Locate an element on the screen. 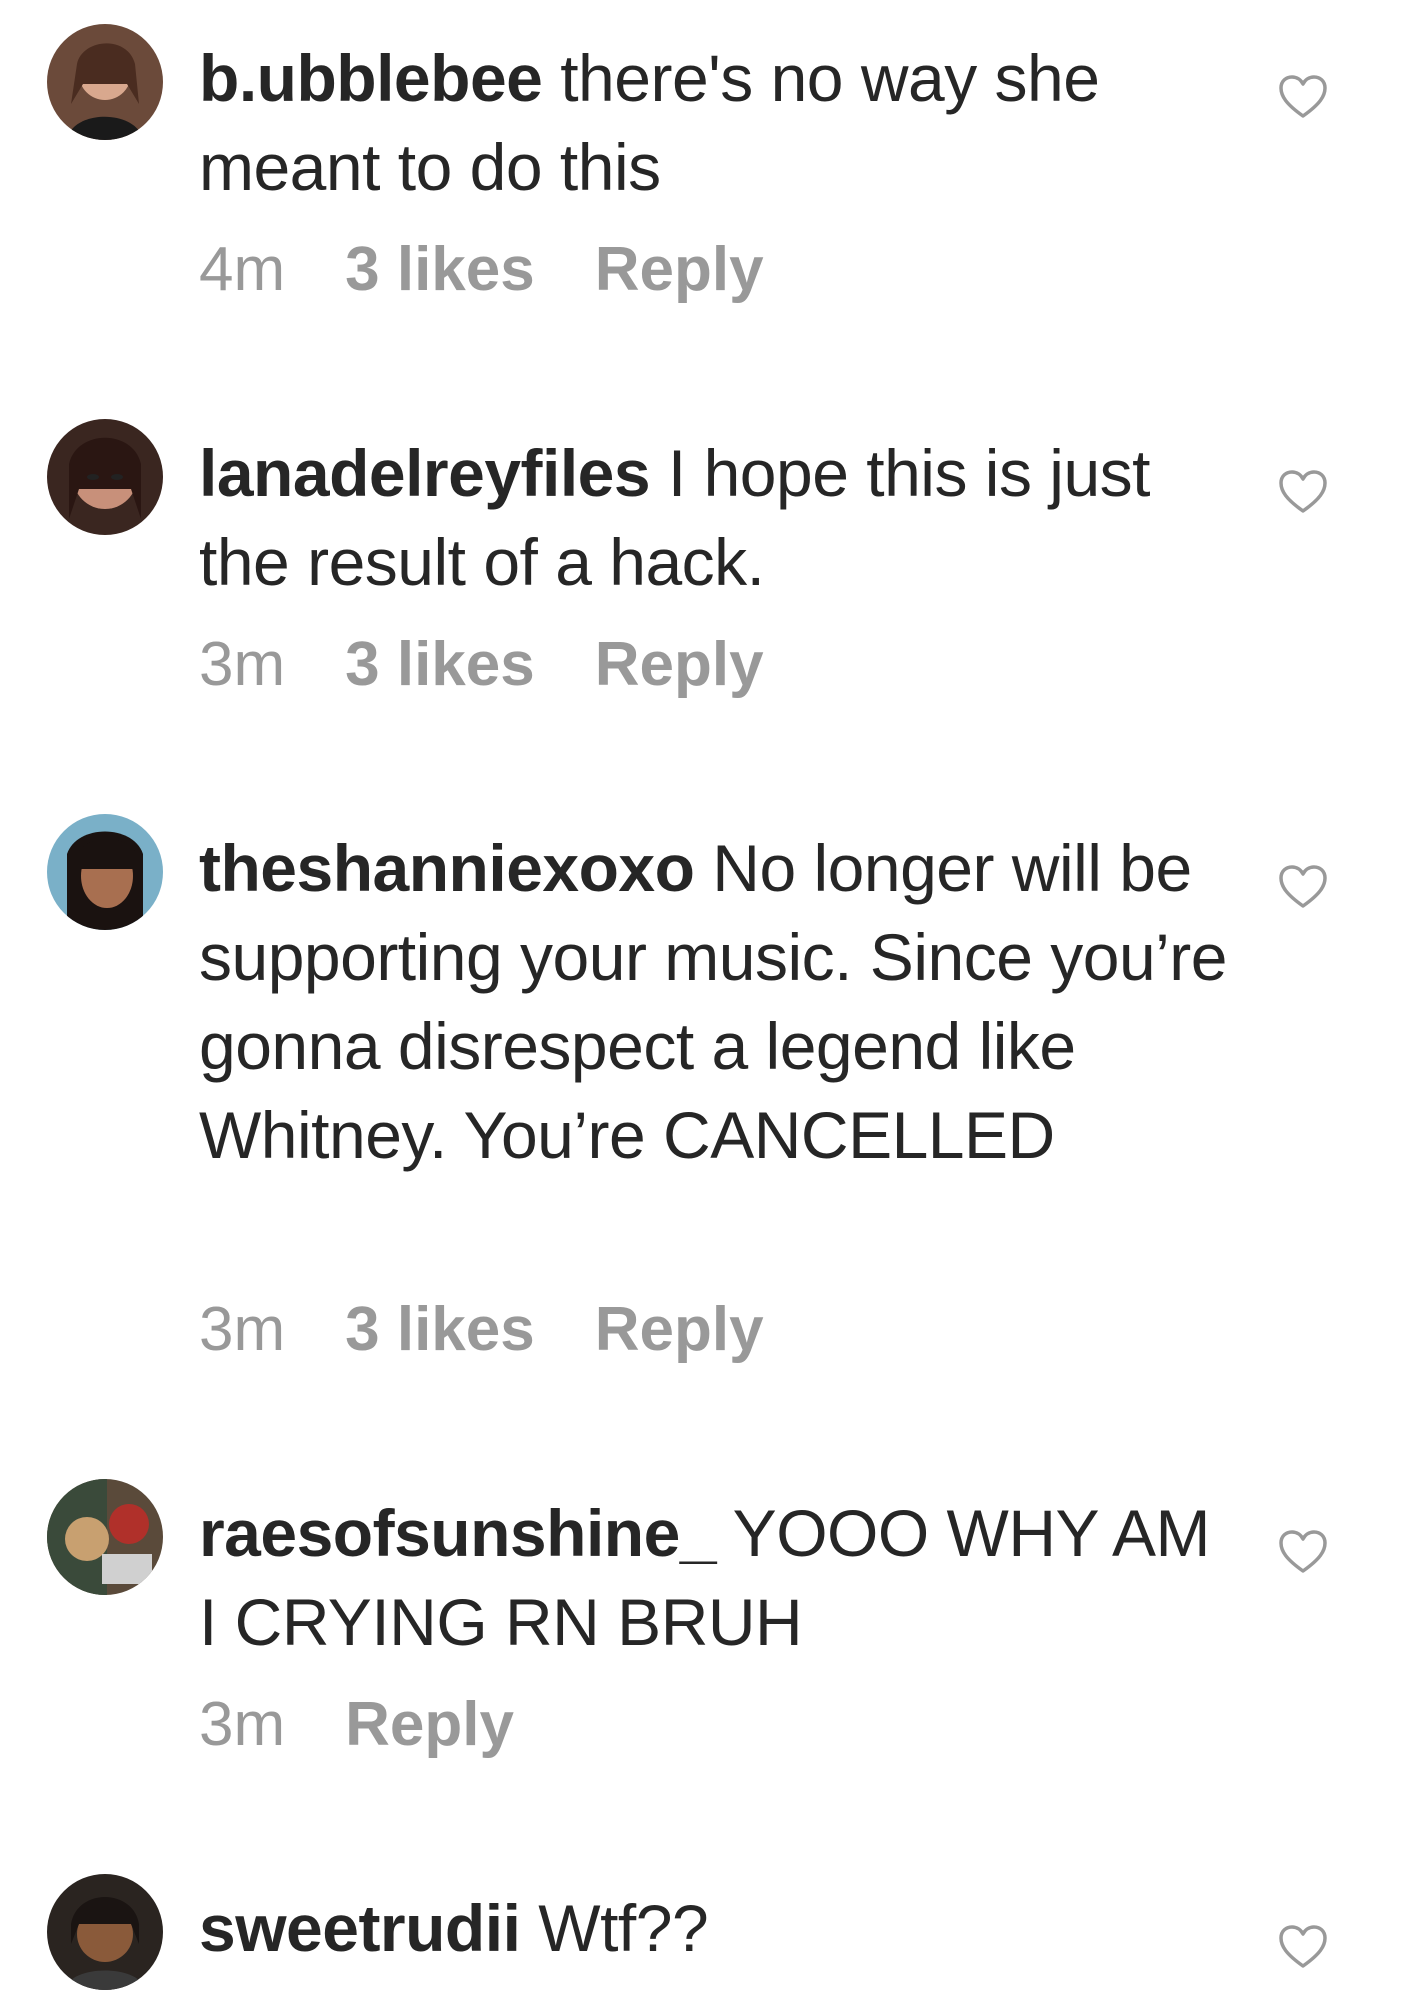 The height and width of the screenshot is (2000, 1410). comment-meta: 4m 3 likes Reply is located at coordinates (511, 269).